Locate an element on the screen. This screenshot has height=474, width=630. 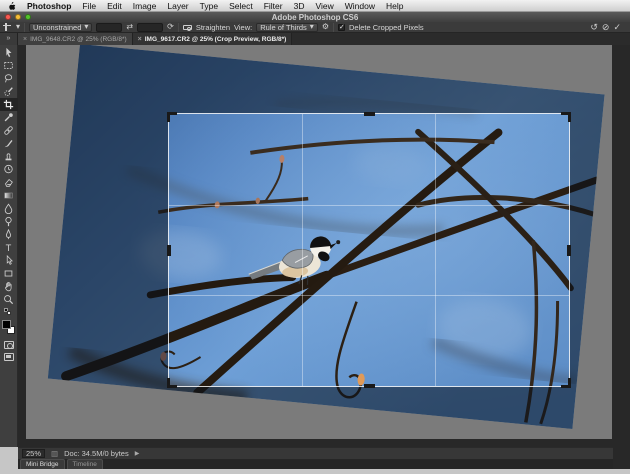
window-title: Adobe Photoshop CS6 is located at coordinates (315, 17).